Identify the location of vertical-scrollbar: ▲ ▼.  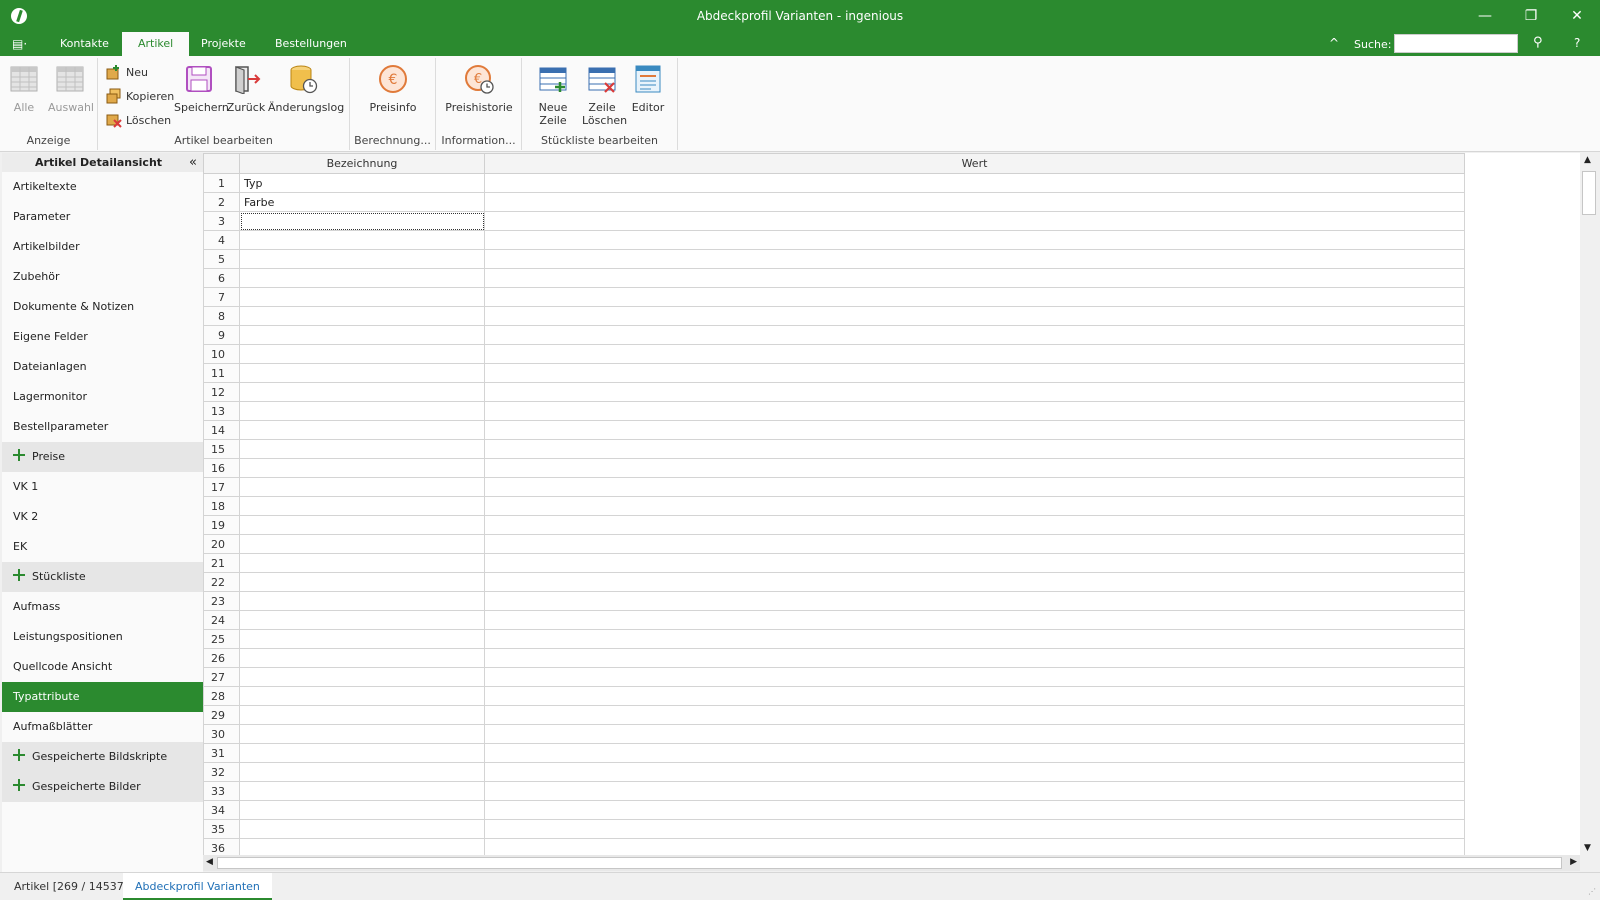
(1589, 504).